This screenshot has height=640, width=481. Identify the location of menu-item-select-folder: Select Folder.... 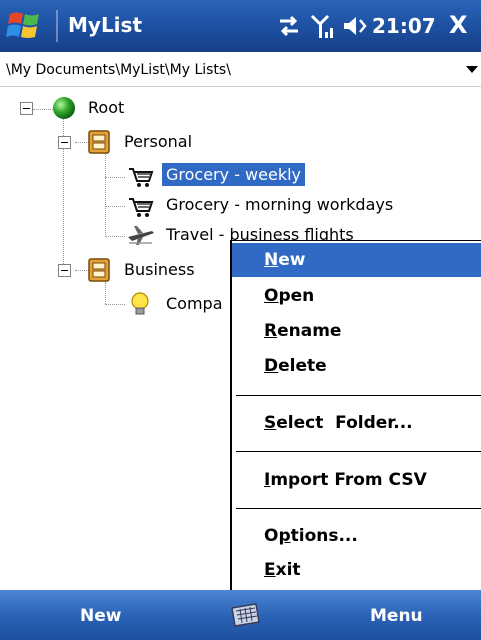
(356, 423).